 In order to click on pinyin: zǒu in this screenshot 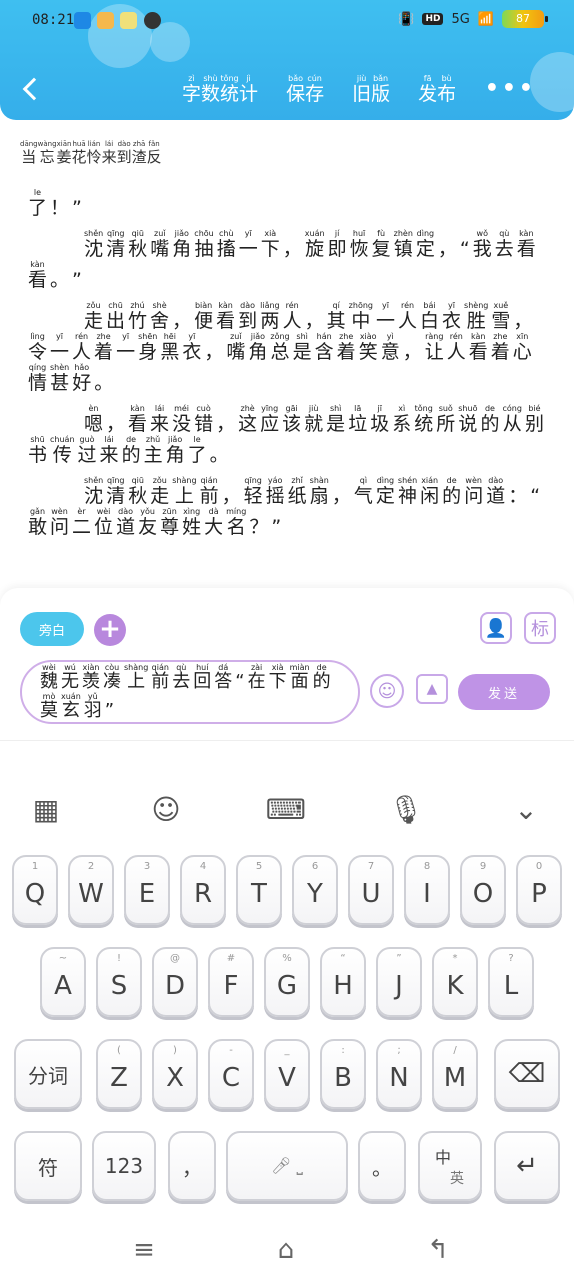, I will do `click(159, 480)`.